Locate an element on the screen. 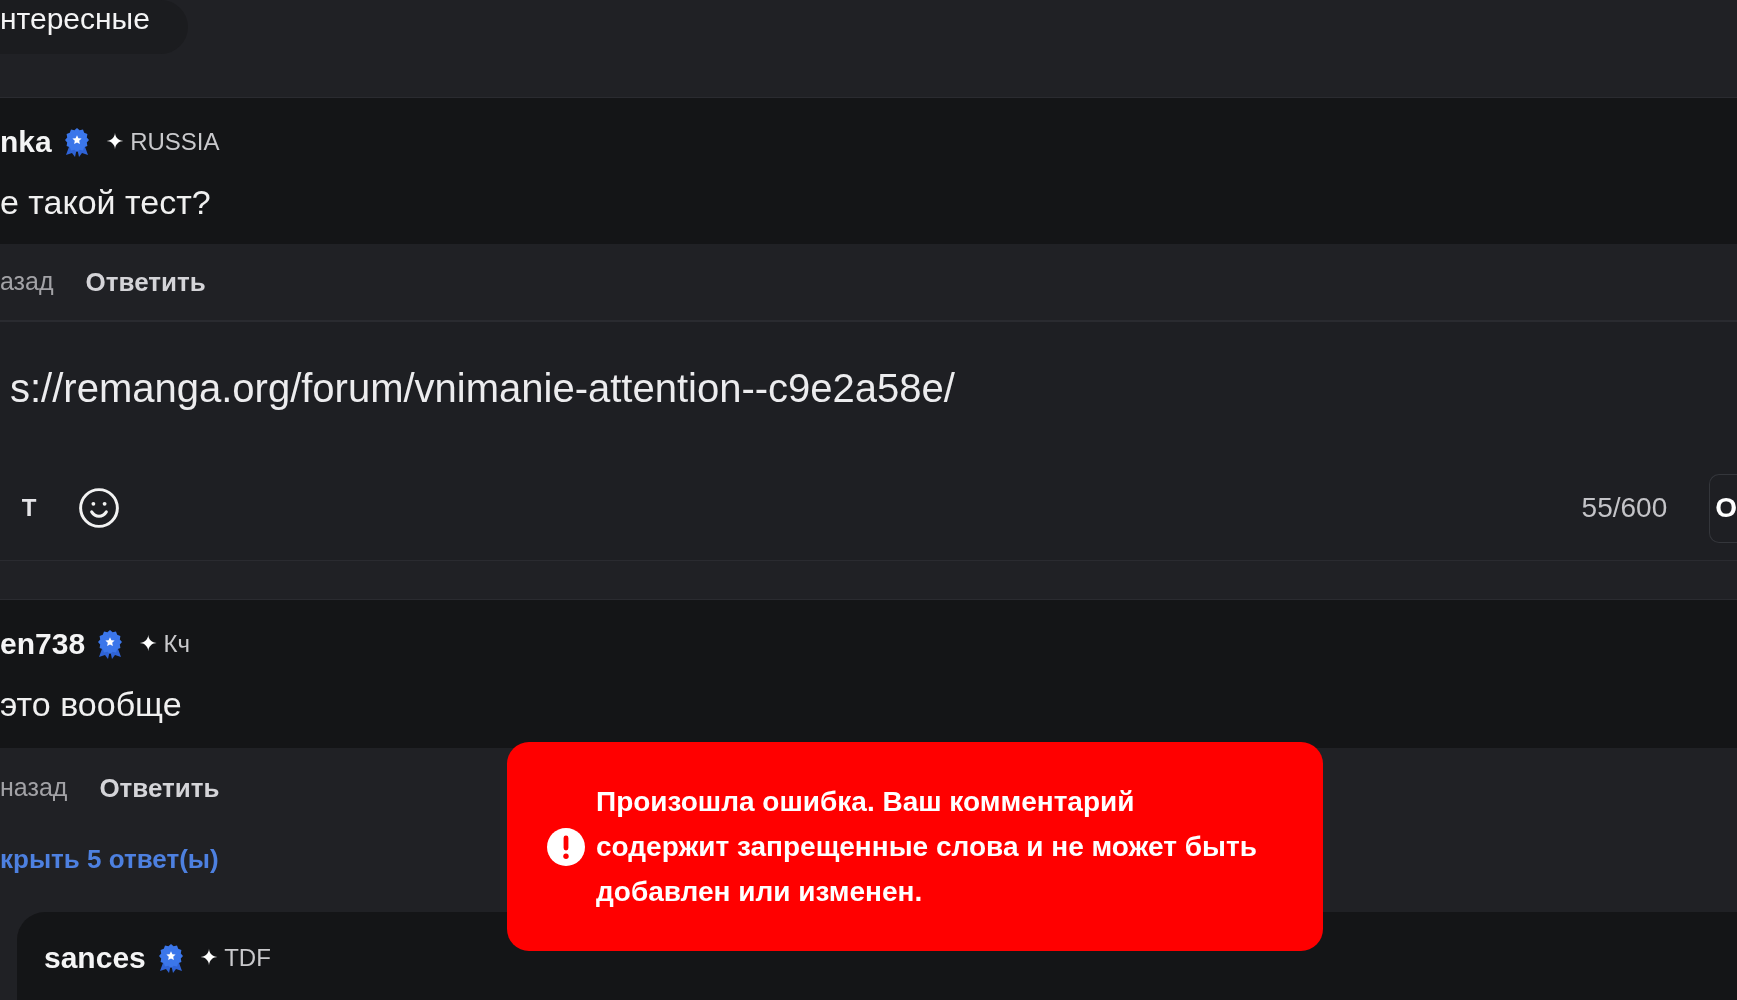 Image resolution: width=1737 pixels, height=1000 pixels. user-tag: TDF is located at coordinates (247, 958).